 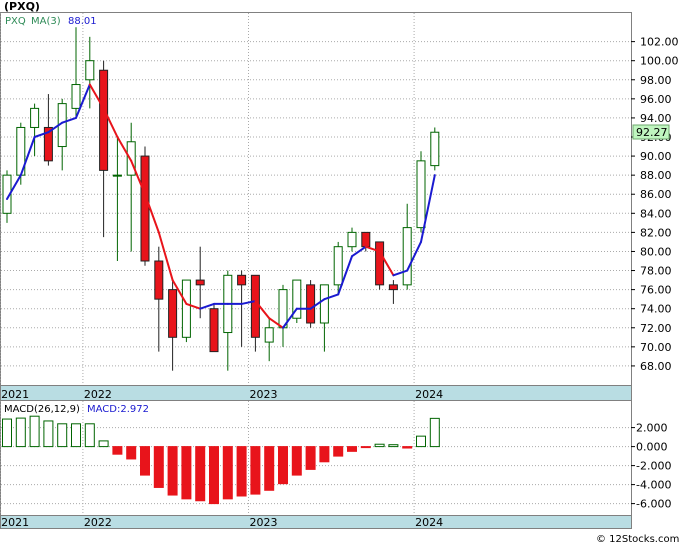 What do you see at coordinates (652, 428) in the screenshot?
I see `macd-y-tick-label: 2.000` at bounding box center [652, 428].